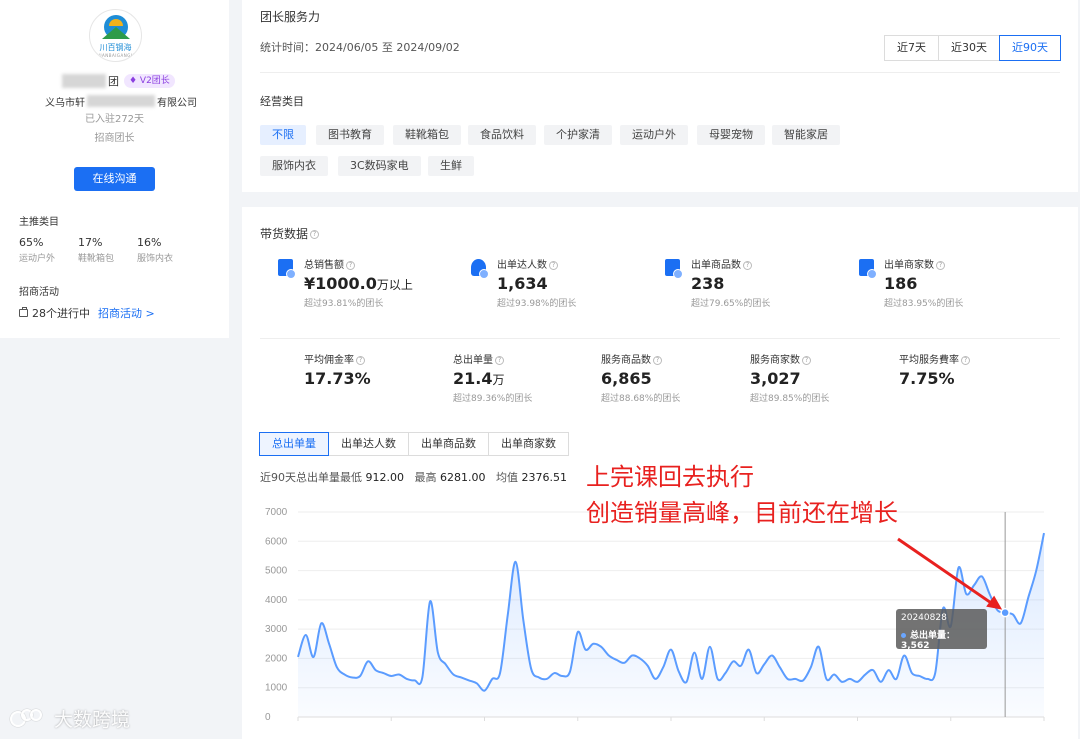  I want to click on annotation-arrow, so click(946, 572).